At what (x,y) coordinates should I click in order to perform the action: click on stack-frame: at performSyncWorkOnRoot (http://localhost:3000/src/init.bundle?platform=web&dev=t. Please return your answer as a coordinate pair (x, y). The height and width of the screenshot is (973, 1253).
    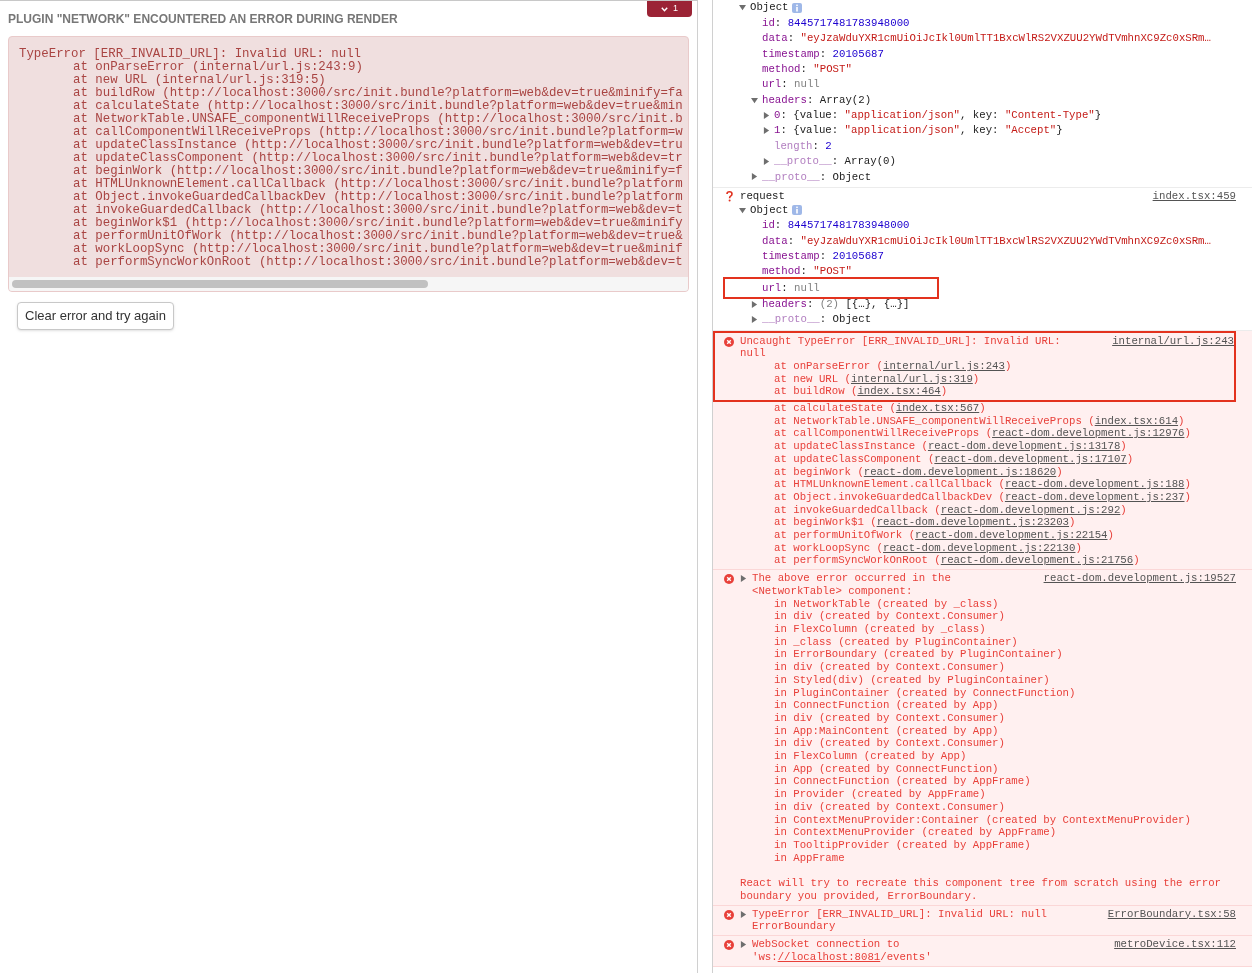
    Looking at the image, I should click on (353, 262).